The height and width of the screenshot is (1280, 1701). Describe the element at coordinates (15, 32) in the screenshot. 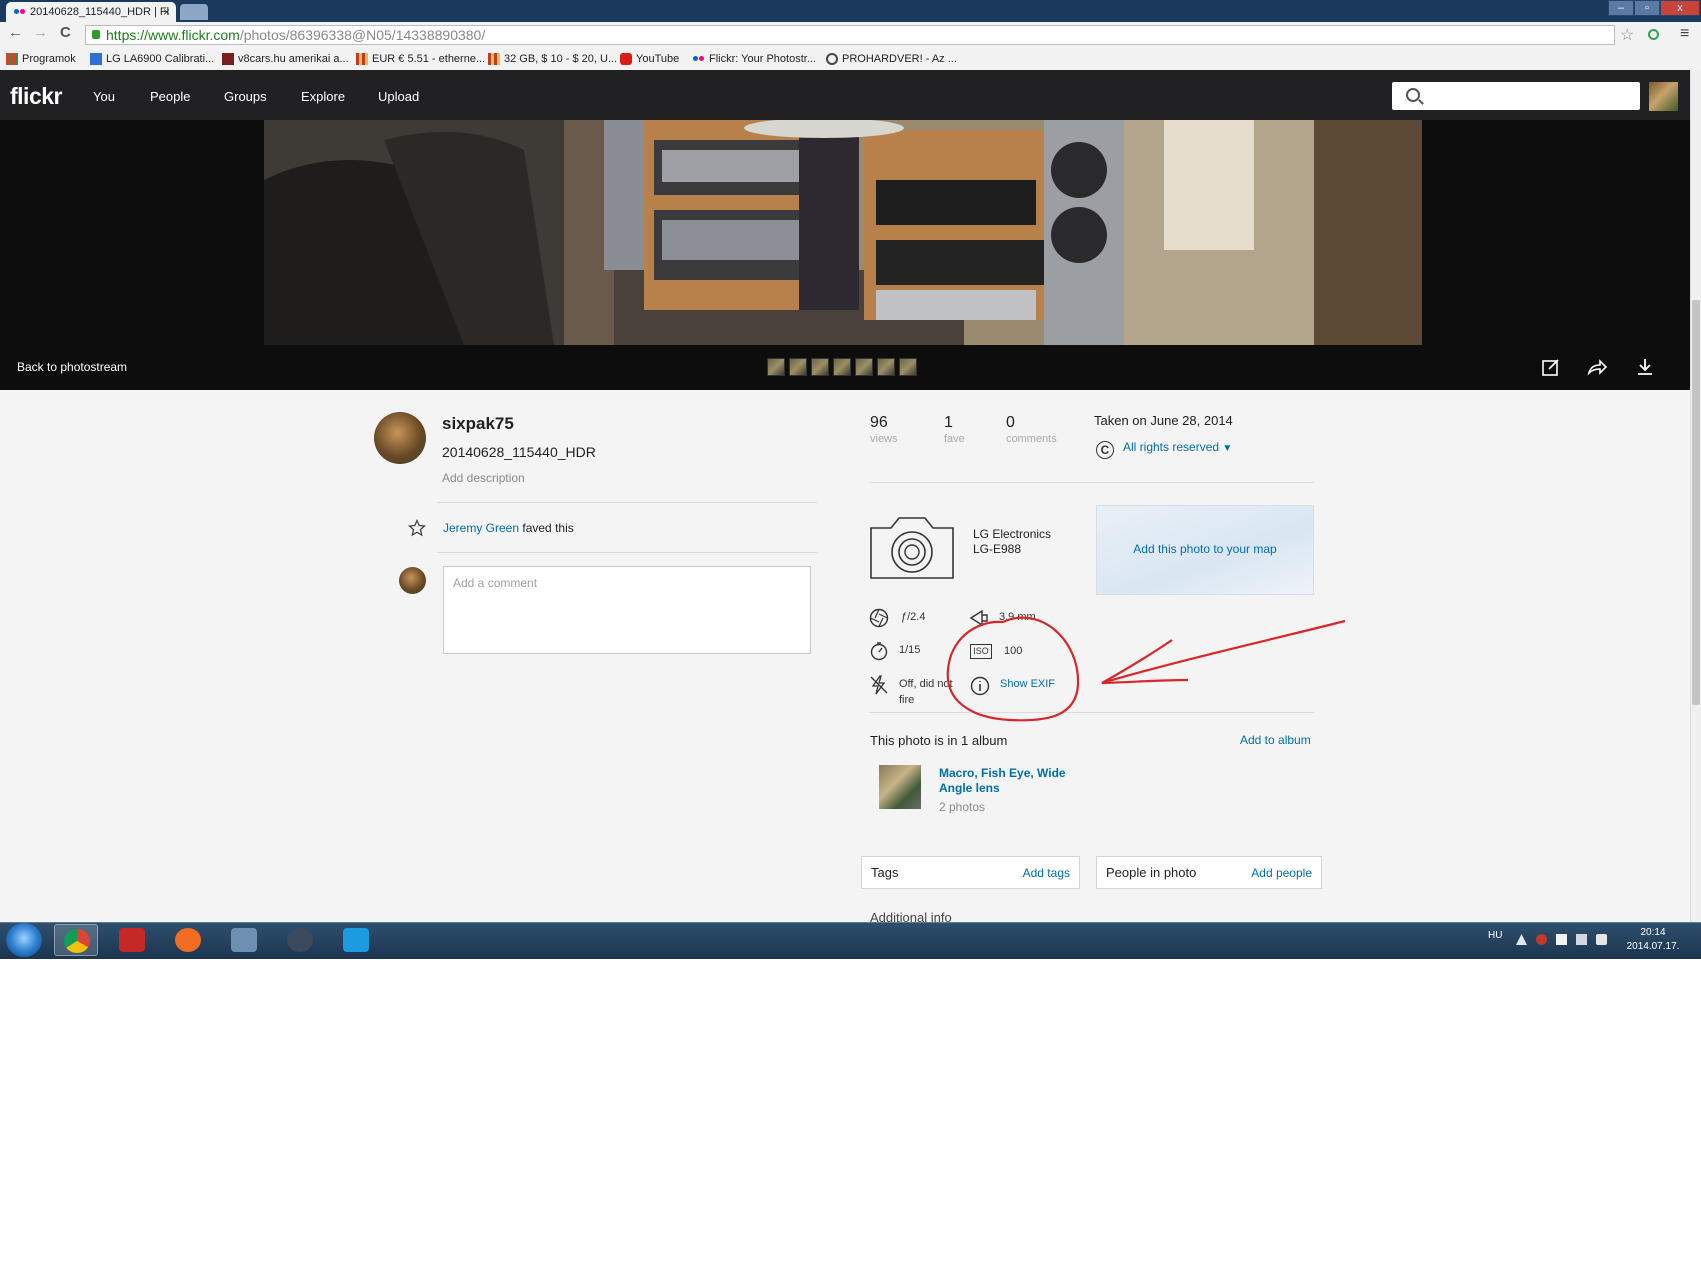

I see `back-arrow-icon: ←` at that location.